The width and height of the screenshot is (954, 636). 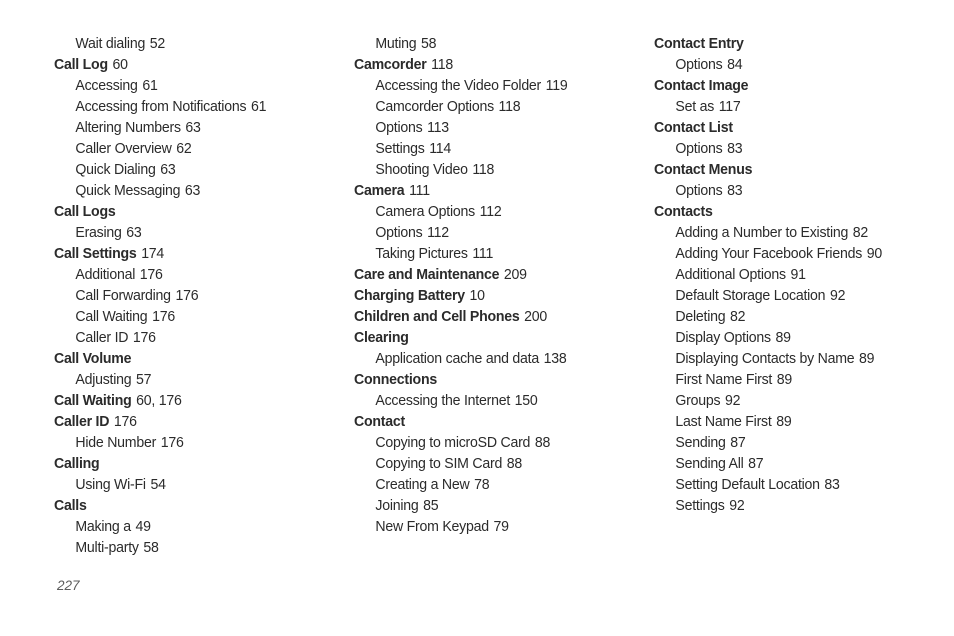 I want to click on index-subentry: Call Forwarding 176, so click(x=193, y=295).